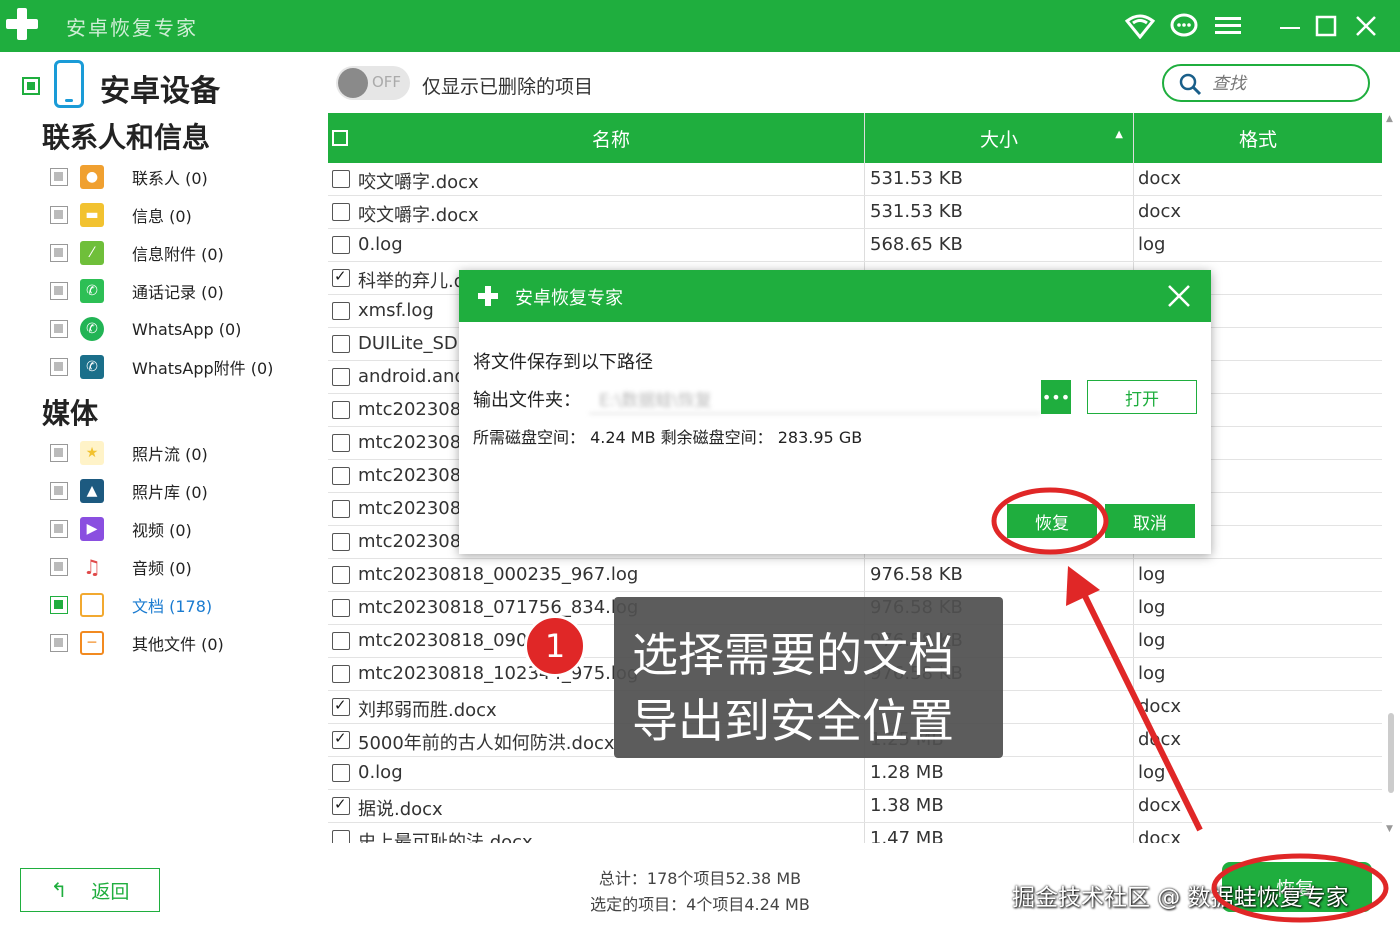 The height and width of the screenshot is (934, 1400). What do you see at coordinates (180, 177) in the screenshot?
I see `sidebar-item-contacts: ● 联系人 (0)` at bounding box center [180, 177].